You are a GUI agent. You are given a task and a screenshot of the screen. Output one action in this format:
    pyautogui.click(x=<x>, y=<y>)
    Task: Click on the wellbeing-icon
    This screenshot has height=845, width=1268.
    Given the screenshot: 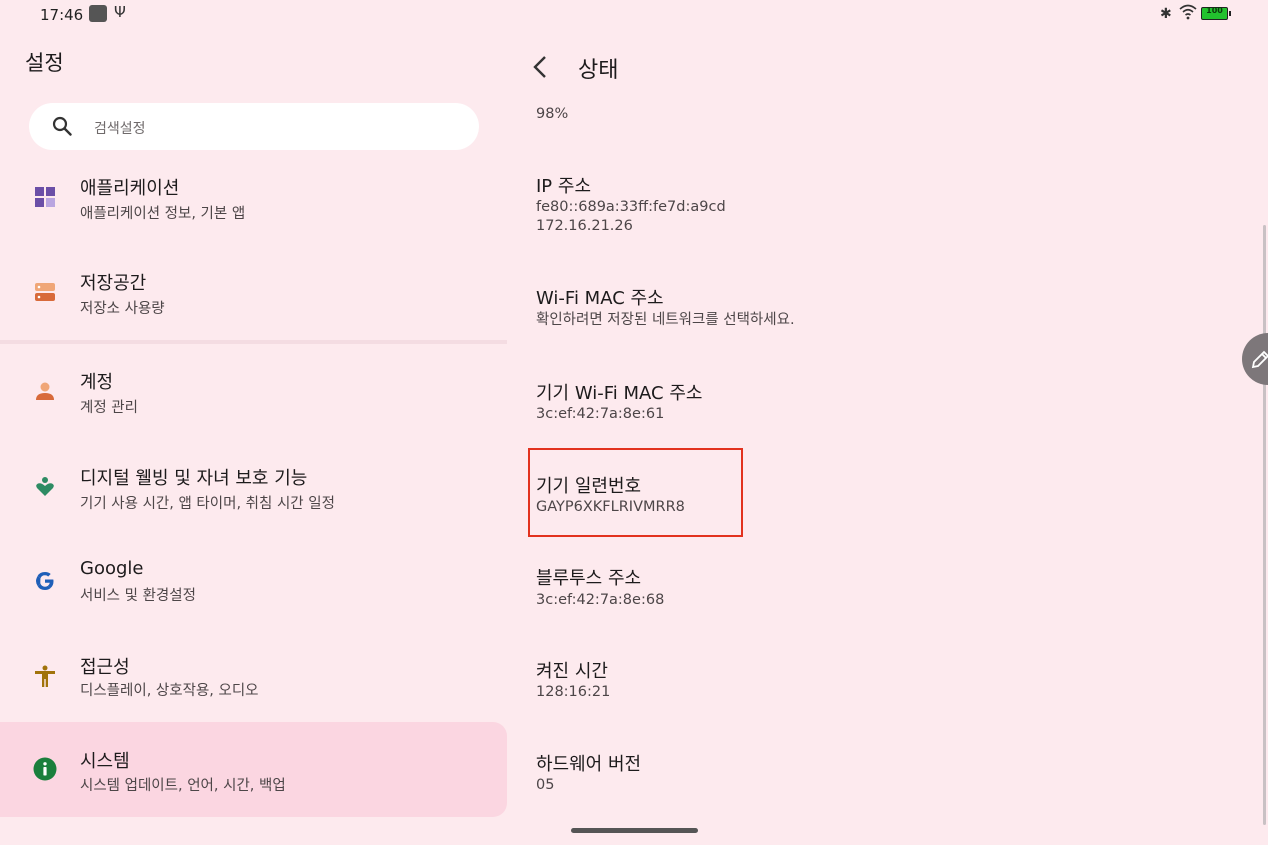 What is the action you would take?
    pyautogui.click(x=45, y=487)
    